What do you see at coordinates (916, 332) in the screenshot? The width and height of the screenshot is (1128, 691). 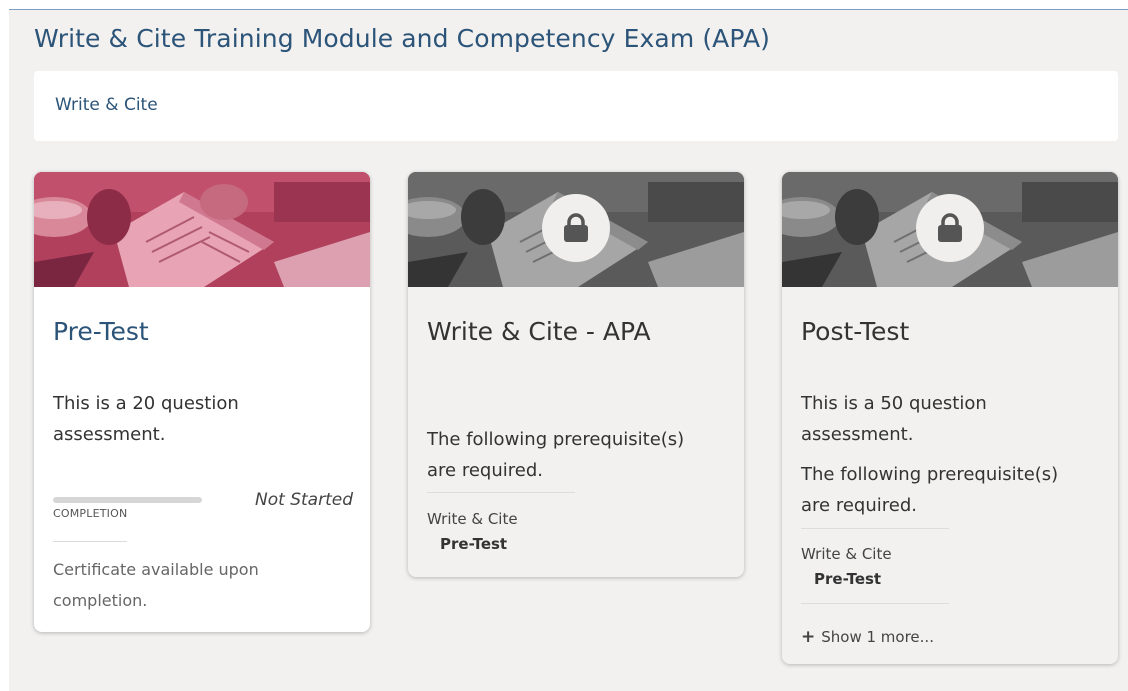 I see `card-title: Post-Test` at bounding box center [916, 332].